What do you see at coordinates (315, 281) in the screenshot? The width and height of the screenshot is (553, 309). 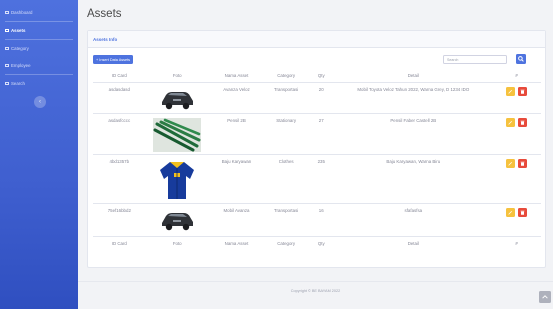 I see `footer-divider` at bounding box center [315, 281].